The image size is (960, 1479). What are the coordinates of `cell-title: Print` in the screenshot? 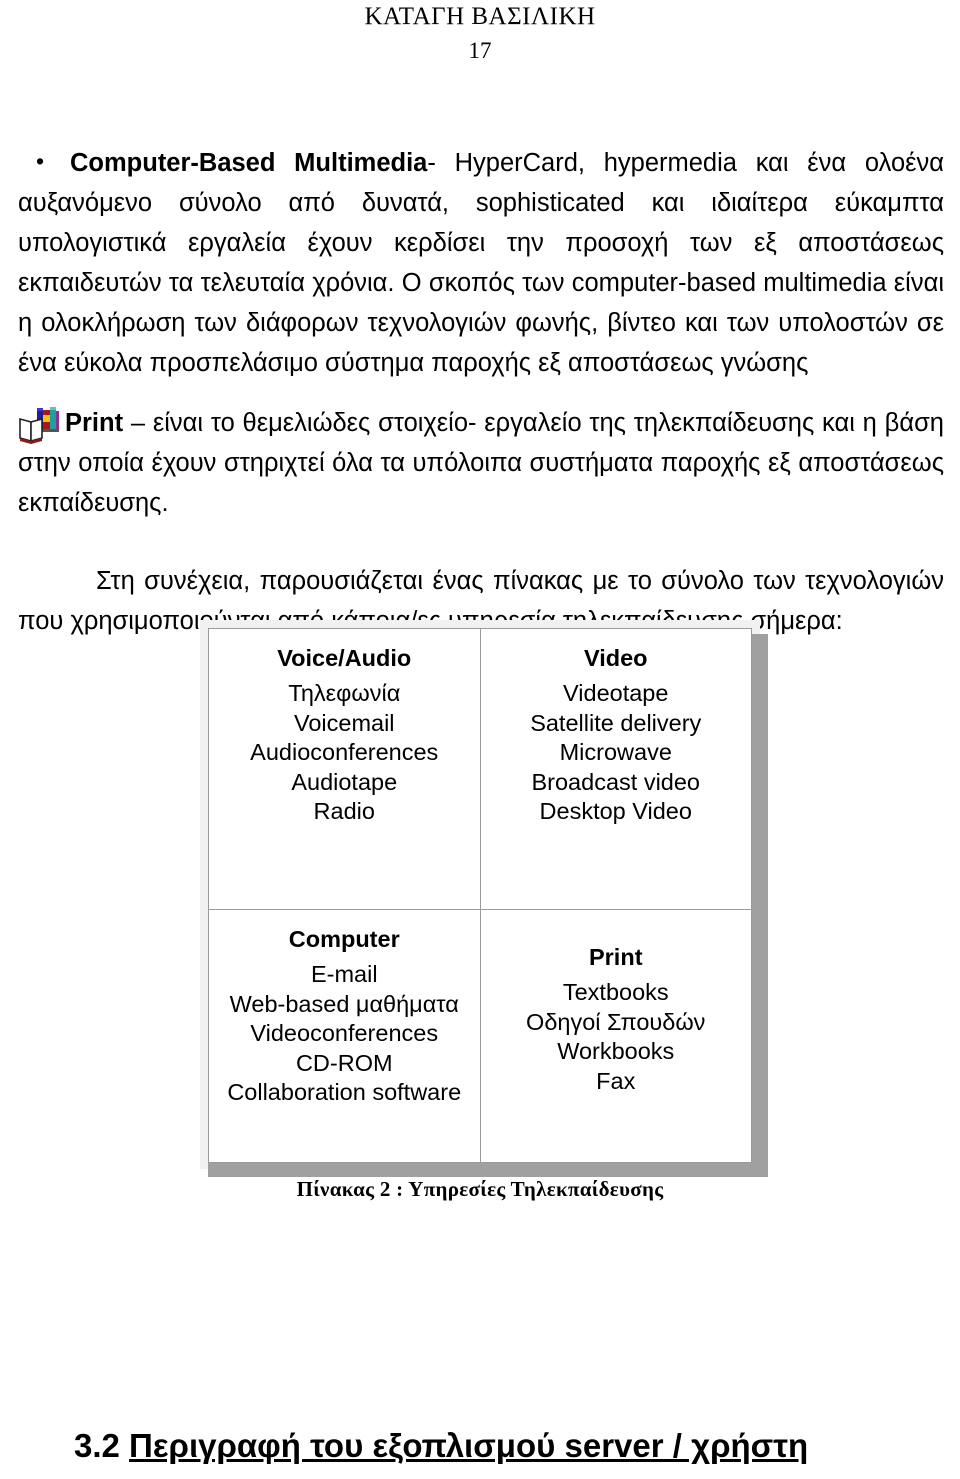 It's located at (615, 957).